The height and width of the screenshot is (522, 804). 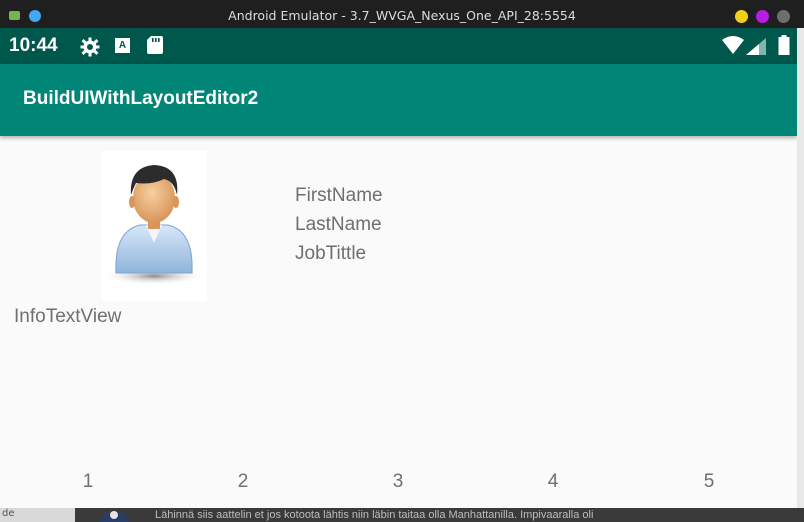 I want to click on number-4: 4, so click(x=553, y=481).